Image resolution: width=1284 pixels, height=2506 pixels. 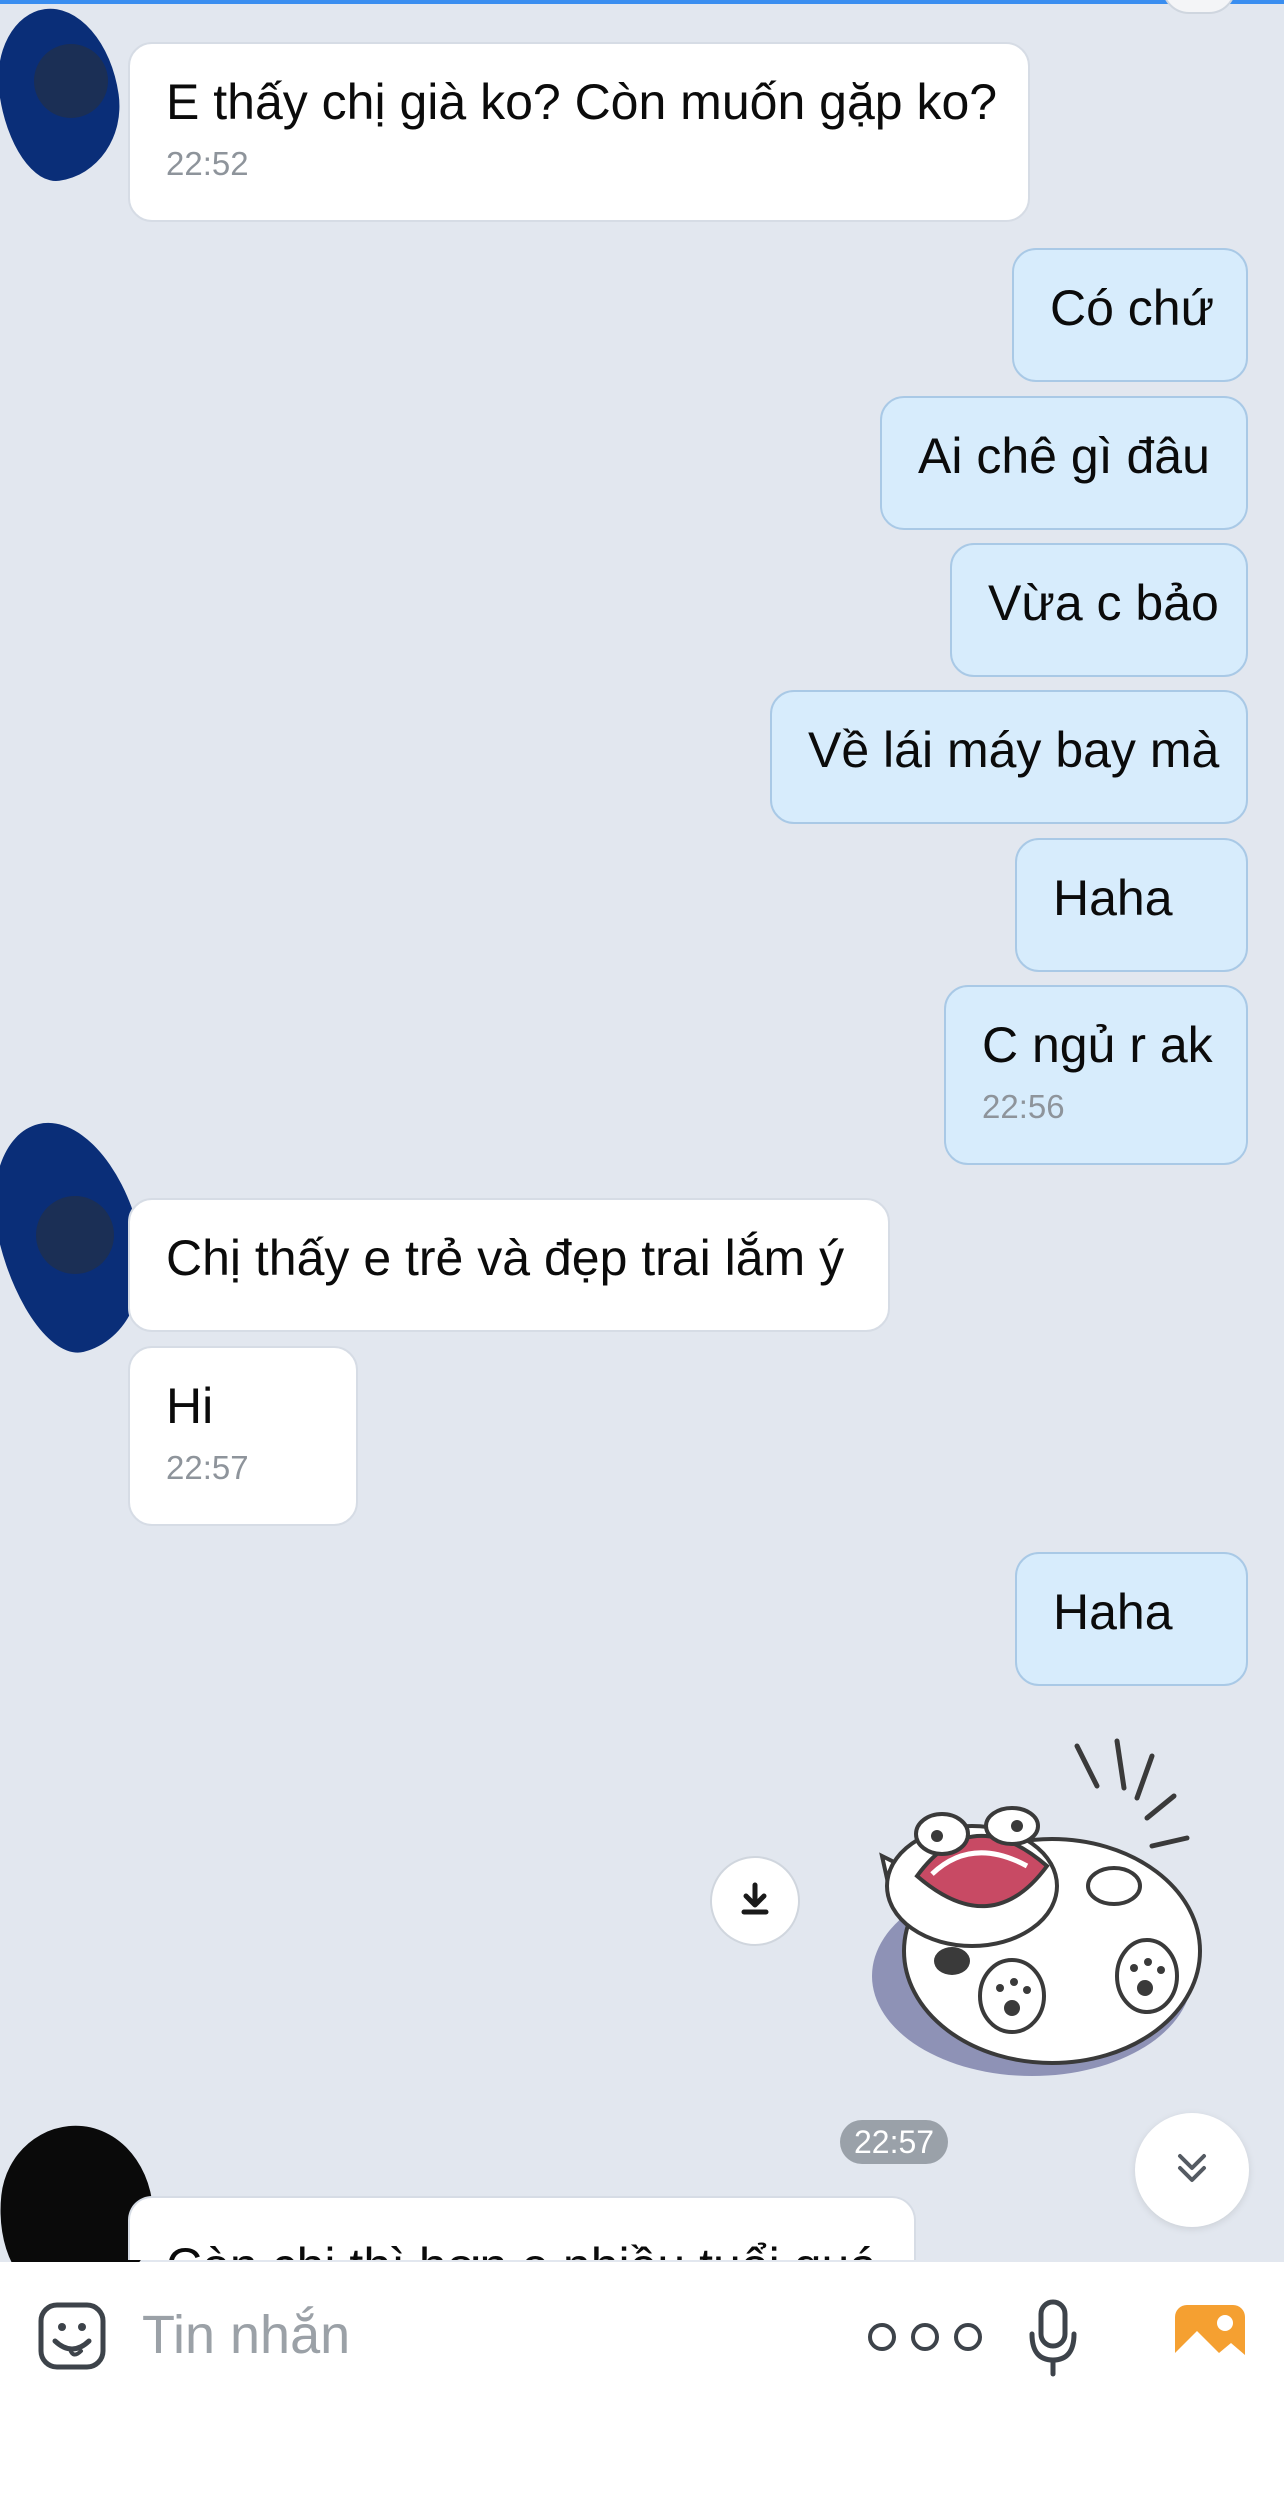 What do you see at coordinates (521, 2248) in the screenshot?
I see `message-text: Còn chị thì hơn e nhiều tuổi quá` at bounding box center [521, 2248].